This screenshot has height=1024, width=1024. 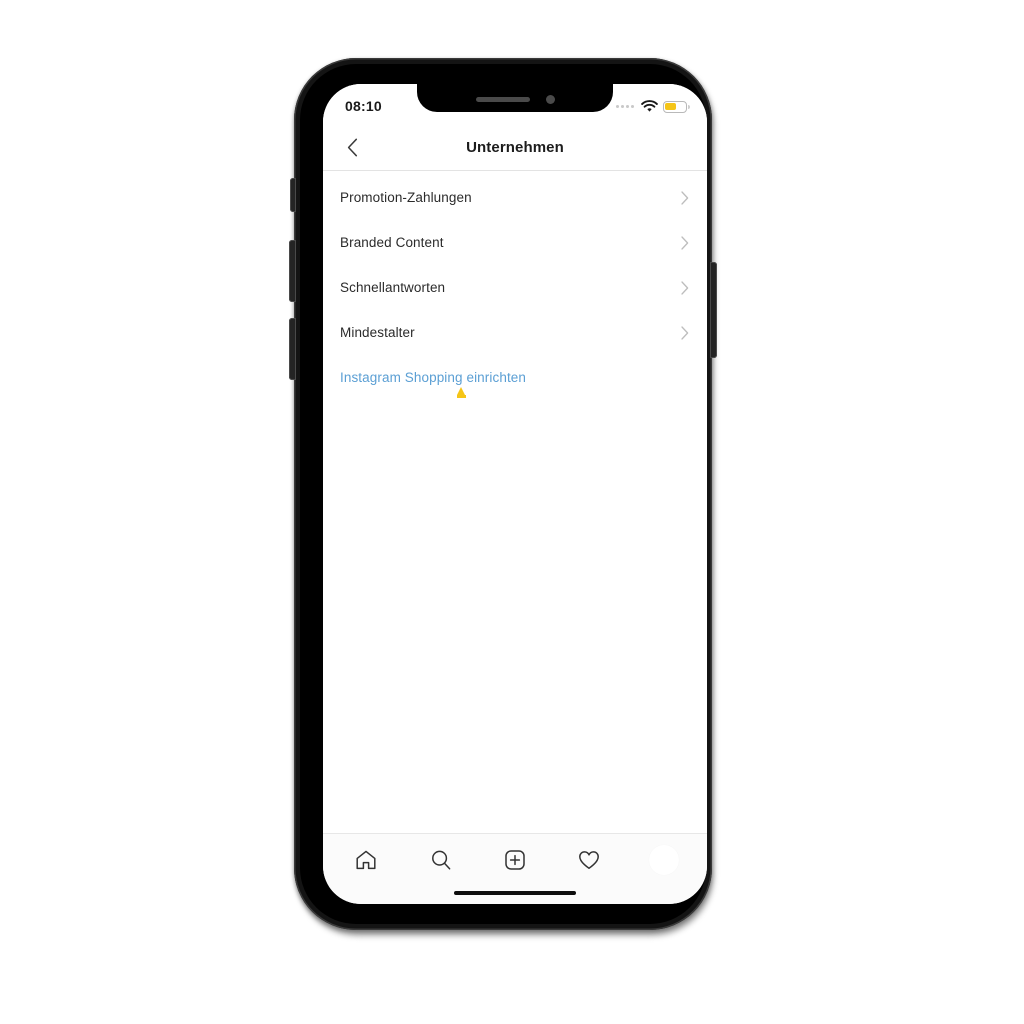 What do you see at coordinates (292, 349) in the screenshot?
I see `volume-down-button` at bounding box center [292, 349].